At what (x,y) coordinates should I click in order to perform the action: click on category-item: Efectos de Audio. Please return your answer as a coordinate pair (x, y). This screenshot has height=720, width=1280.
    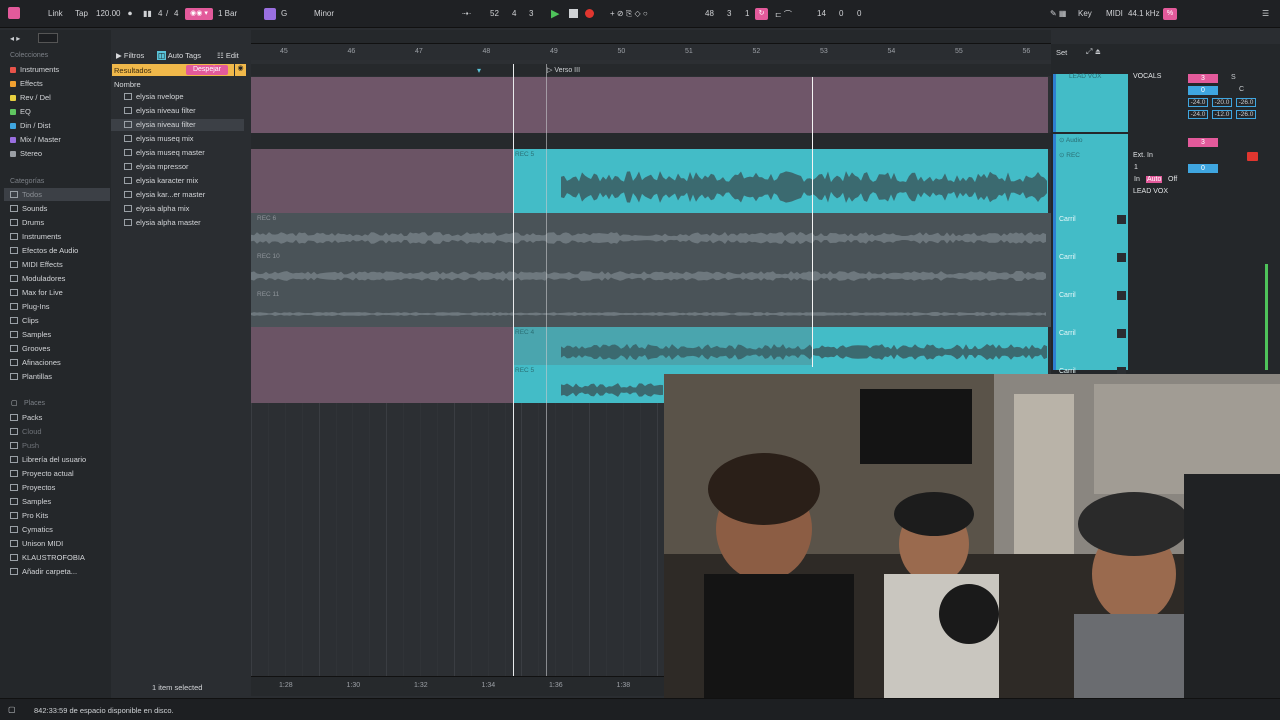
    Looking at the image, I should click on (44, 250).